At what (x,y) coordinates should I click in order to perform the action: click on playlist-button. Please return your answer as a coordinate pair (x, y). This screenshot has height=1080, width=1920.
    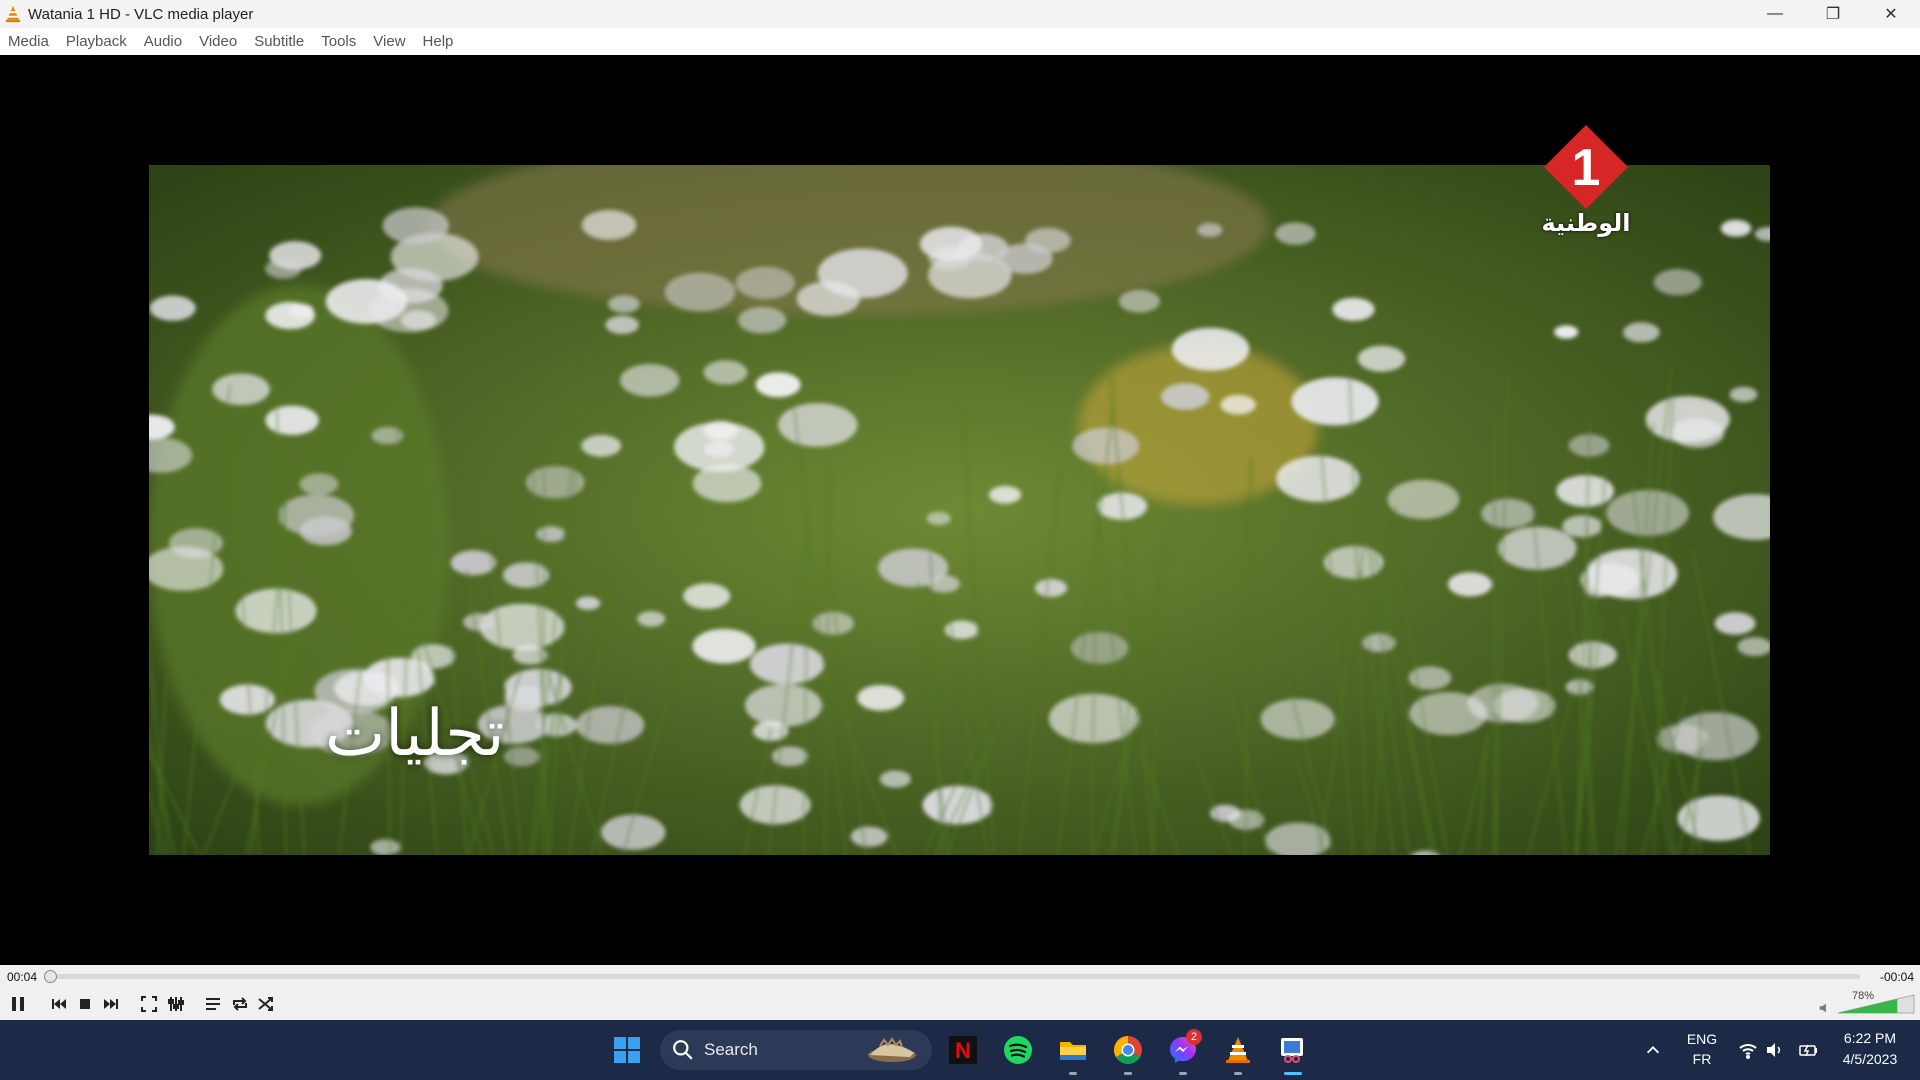
    Looking at the image, I should click on (213, 1004).